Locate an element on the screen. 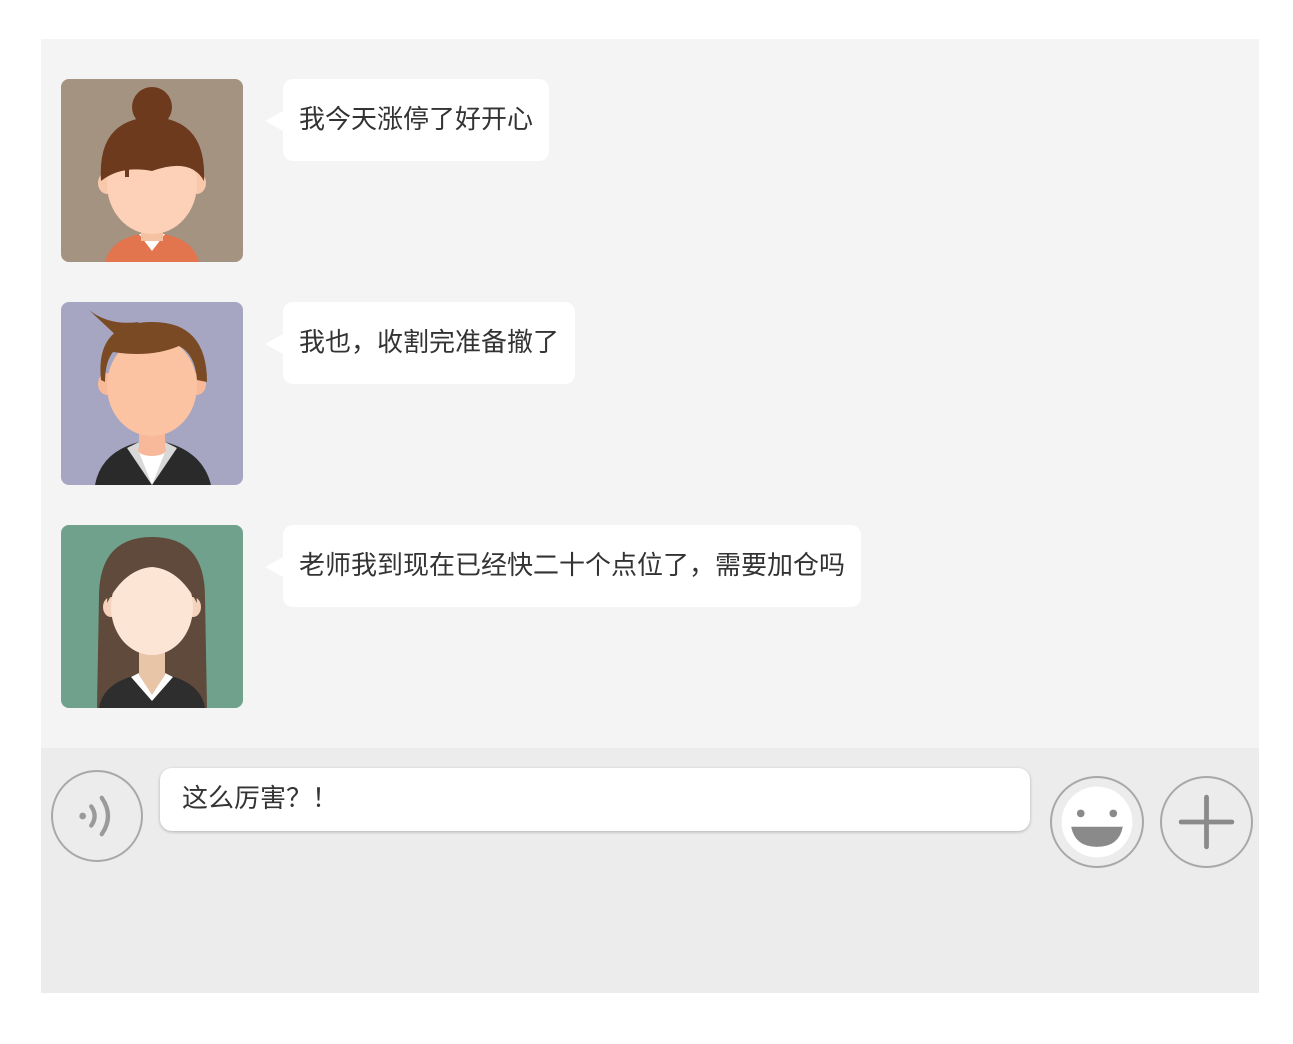 This screenshot has width=1293, height=1044. message-input: 这么厉害？！ is located at coordinates (595, 799).